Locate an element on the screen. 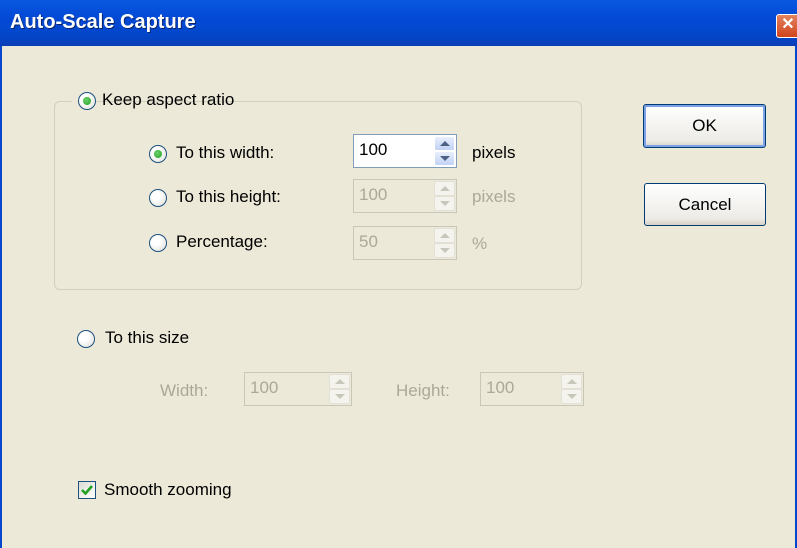 This screenshot has height=548, width=797. width-stepper: 100 is located at coordinates (405, 151).